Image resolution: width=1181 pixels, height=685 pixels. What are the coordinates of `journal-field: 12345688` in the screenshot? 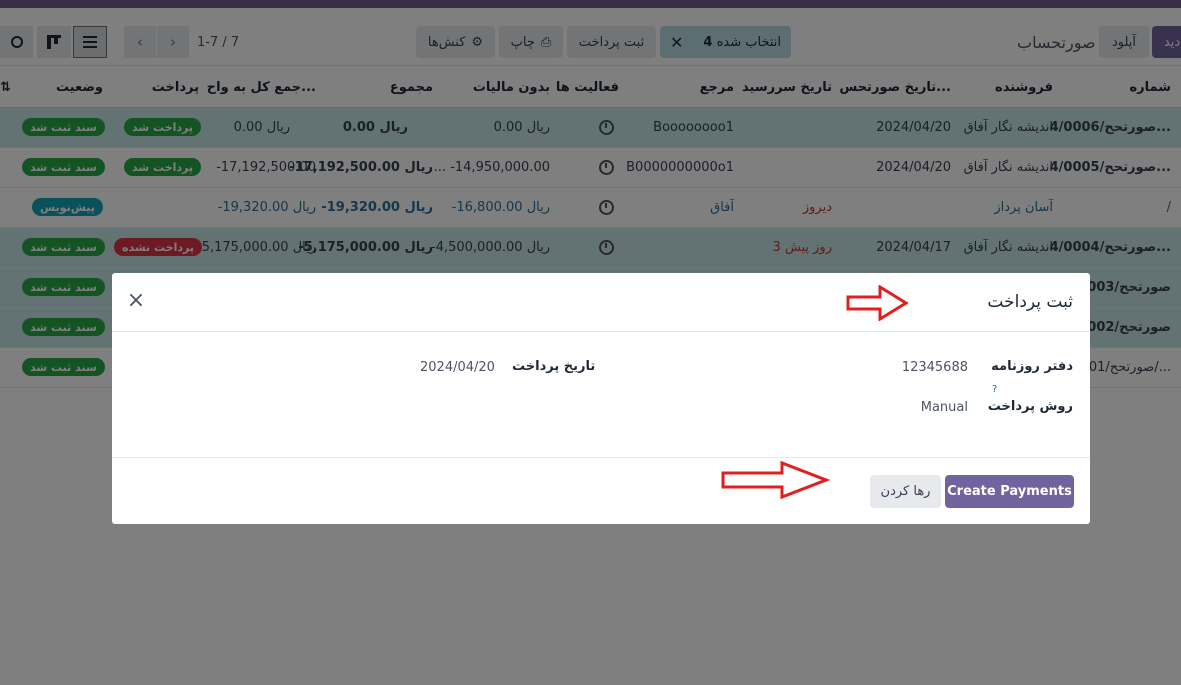 It's located at (935, 367).